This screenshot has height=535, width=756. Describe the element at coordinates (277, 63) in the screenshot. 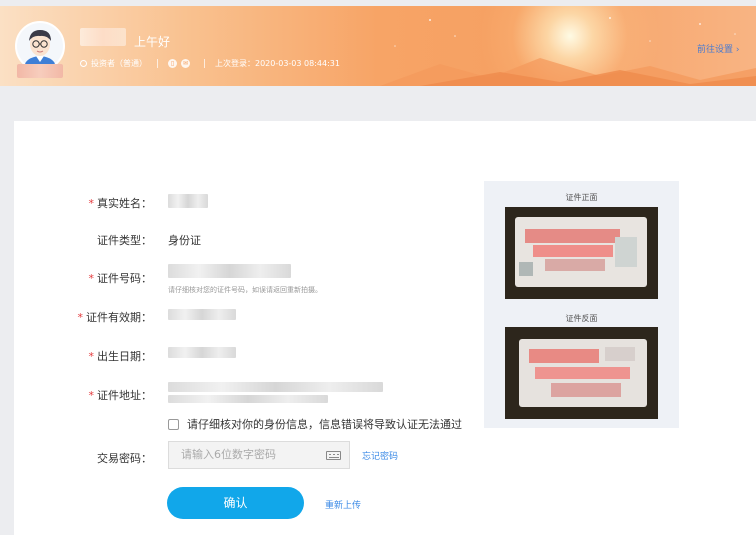

I see `last-login-time: 上次登录：2020-03-03 08:44:31` at that location.